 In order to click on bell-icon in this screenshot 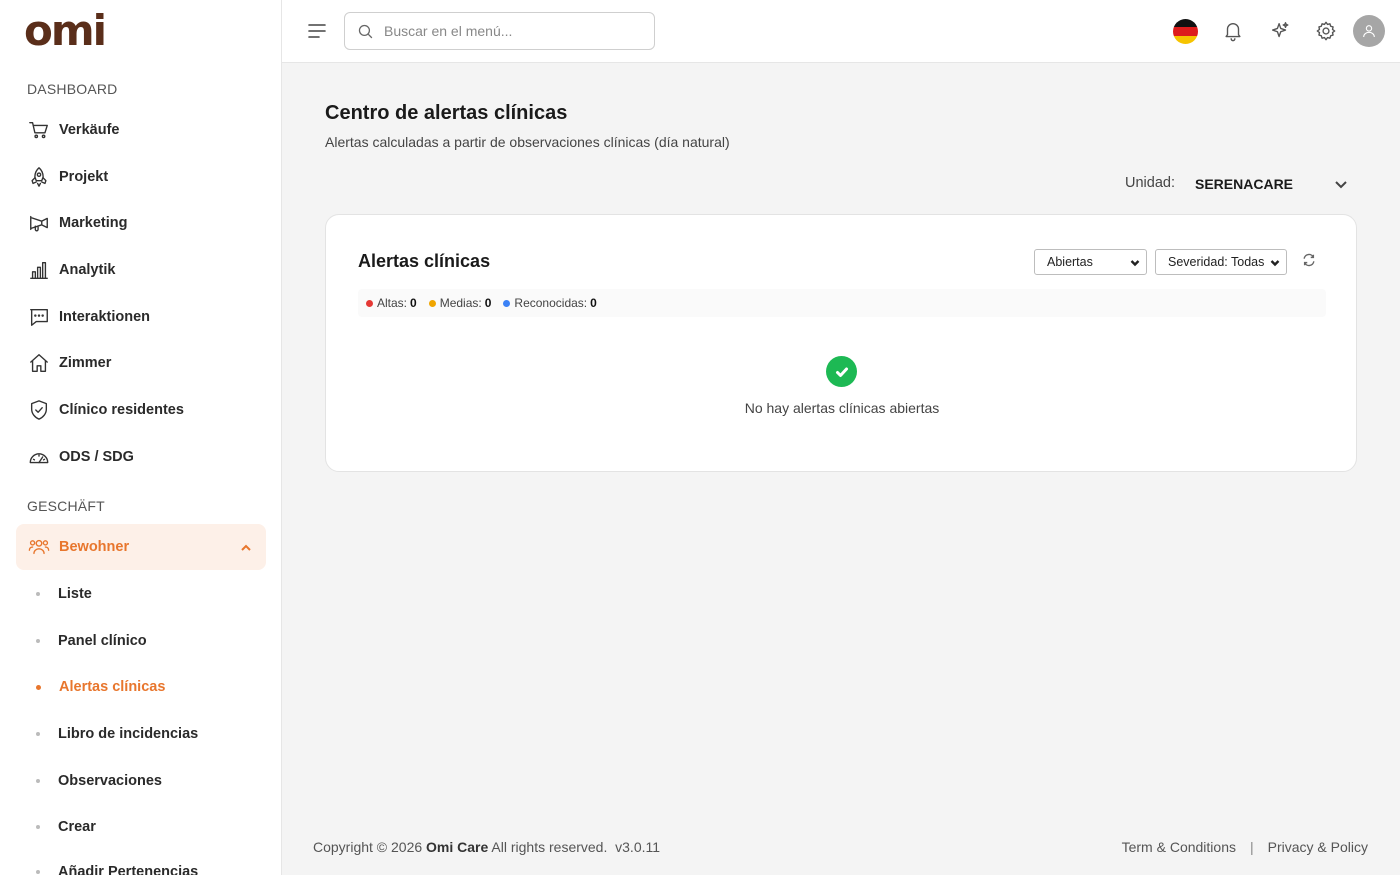, I will do `click(1233, 31)`.